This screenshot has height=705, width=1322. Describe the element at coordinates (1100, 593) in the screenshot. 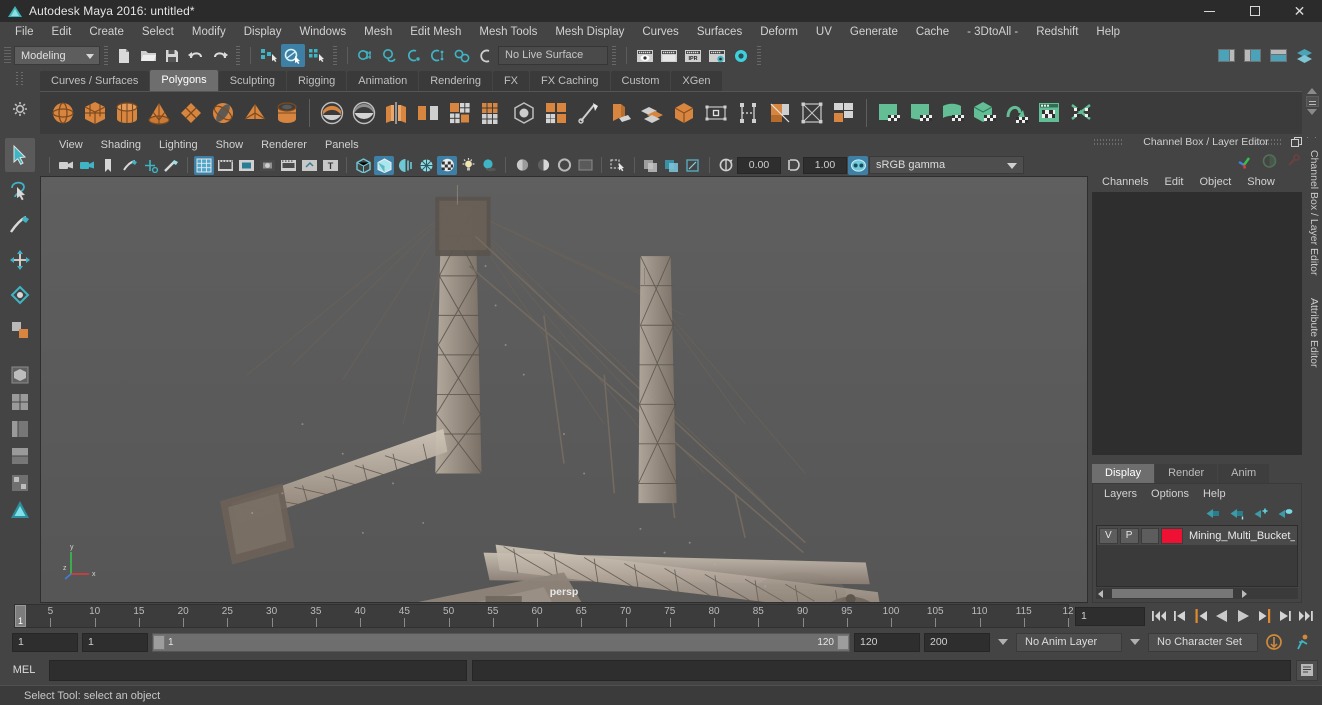

I see `scroll-left-icon` at that location.